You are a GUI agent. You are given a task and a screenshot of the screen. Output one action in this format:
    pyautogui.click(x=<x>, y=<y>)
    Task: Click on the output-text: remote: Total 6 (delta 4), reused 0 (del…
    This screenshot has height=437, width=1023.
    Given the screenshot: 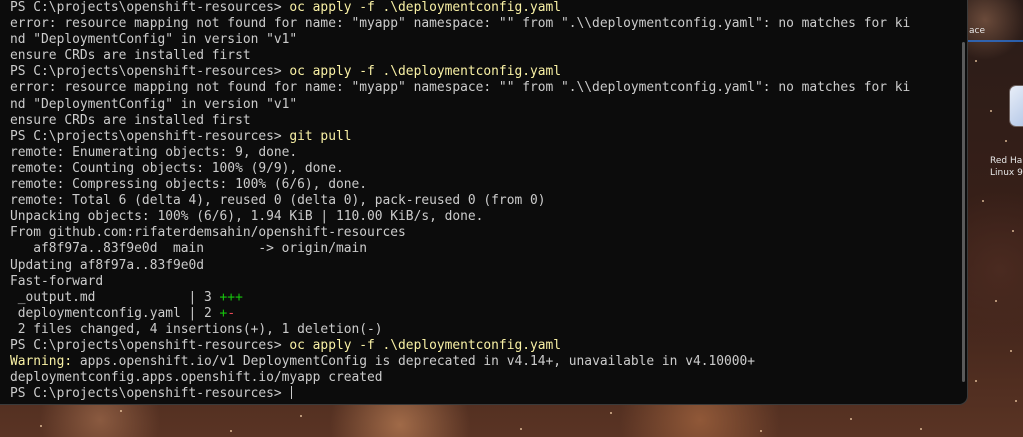 What is the action you would take?
    pyautogui.click(x=278, y=201)
    